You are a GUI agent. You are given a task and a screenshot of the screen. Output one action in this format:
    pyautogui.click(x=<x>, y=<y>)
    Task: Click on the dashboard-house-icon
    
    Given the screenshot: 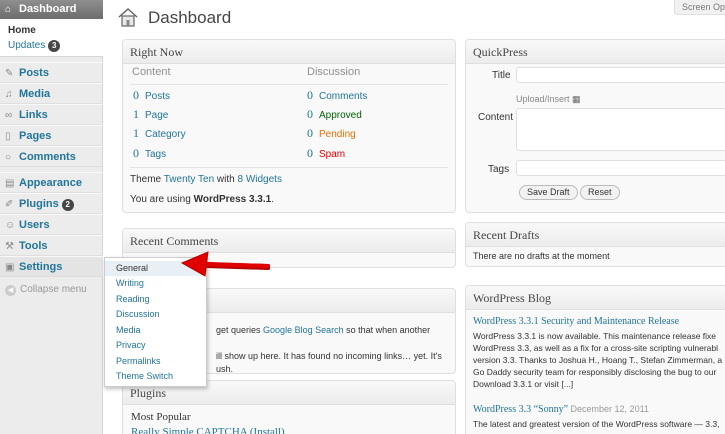 What is the action you would take?
    pyautogui.click(x=128, y=17)
    